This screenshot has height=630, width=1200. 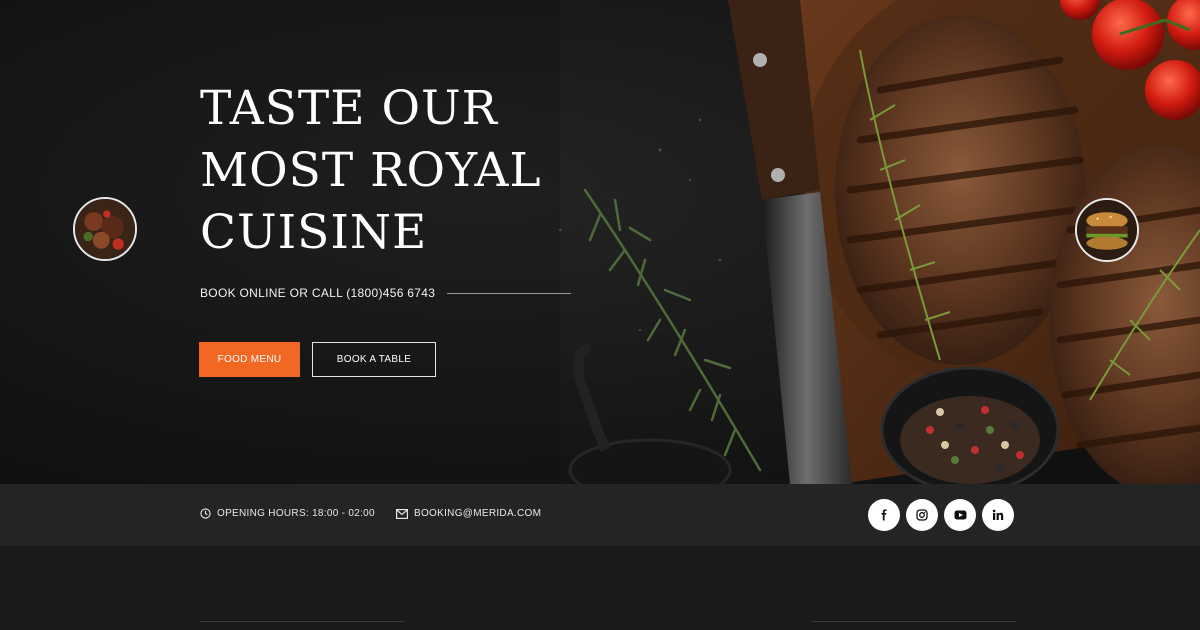 What do you see at coordinates (509, 293) in the screenshot?
I see `booking-divider` at bounding box center [509, 293].